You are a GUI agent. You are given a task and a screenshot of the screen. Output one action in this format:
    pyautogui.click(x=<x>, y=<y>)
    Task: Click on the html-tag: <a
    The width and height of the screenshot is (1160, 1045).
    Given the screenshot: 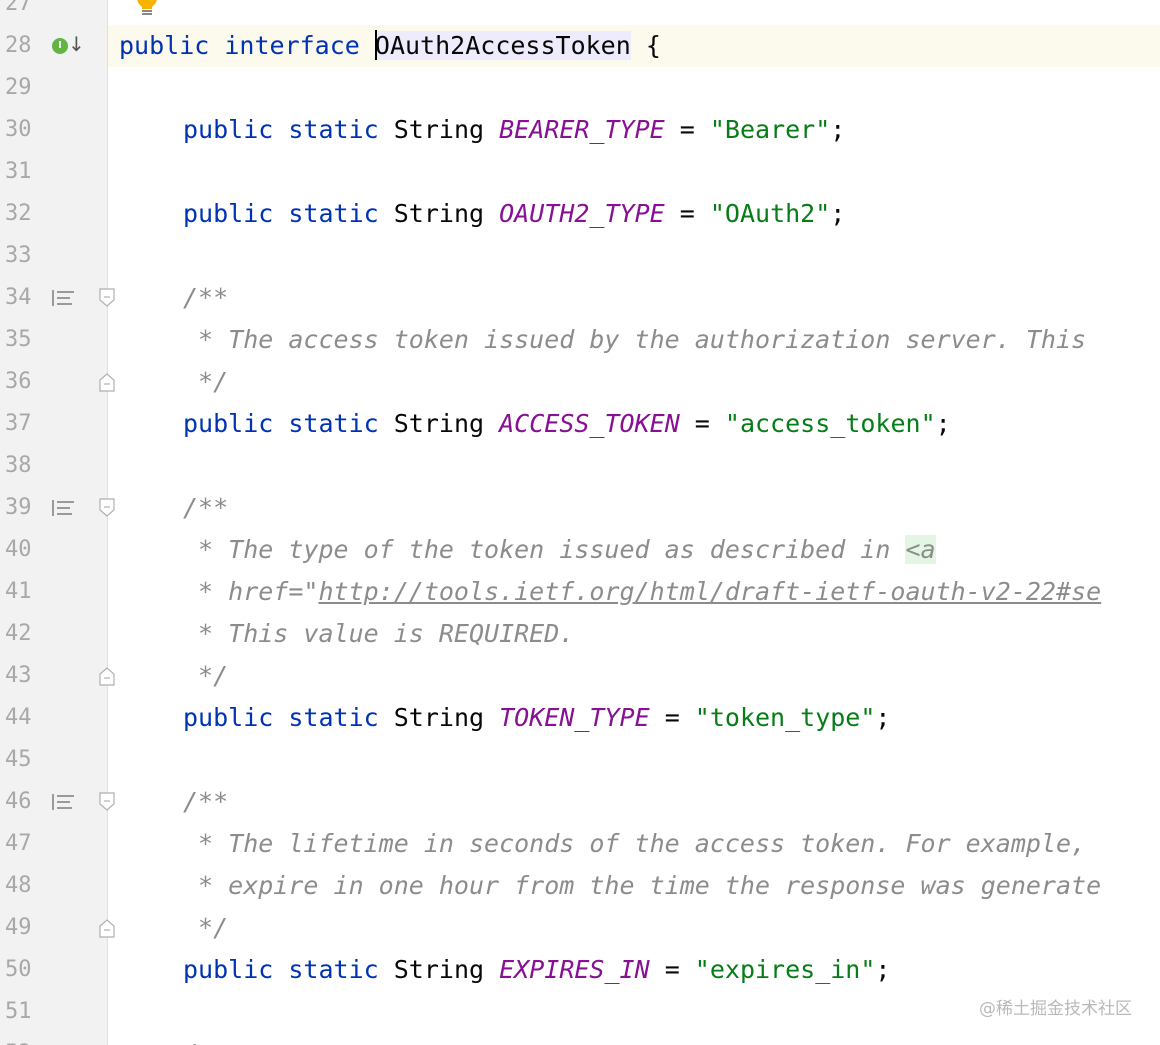 What is the action you would take?
    pyautogui.click(x=920, y=549)
    